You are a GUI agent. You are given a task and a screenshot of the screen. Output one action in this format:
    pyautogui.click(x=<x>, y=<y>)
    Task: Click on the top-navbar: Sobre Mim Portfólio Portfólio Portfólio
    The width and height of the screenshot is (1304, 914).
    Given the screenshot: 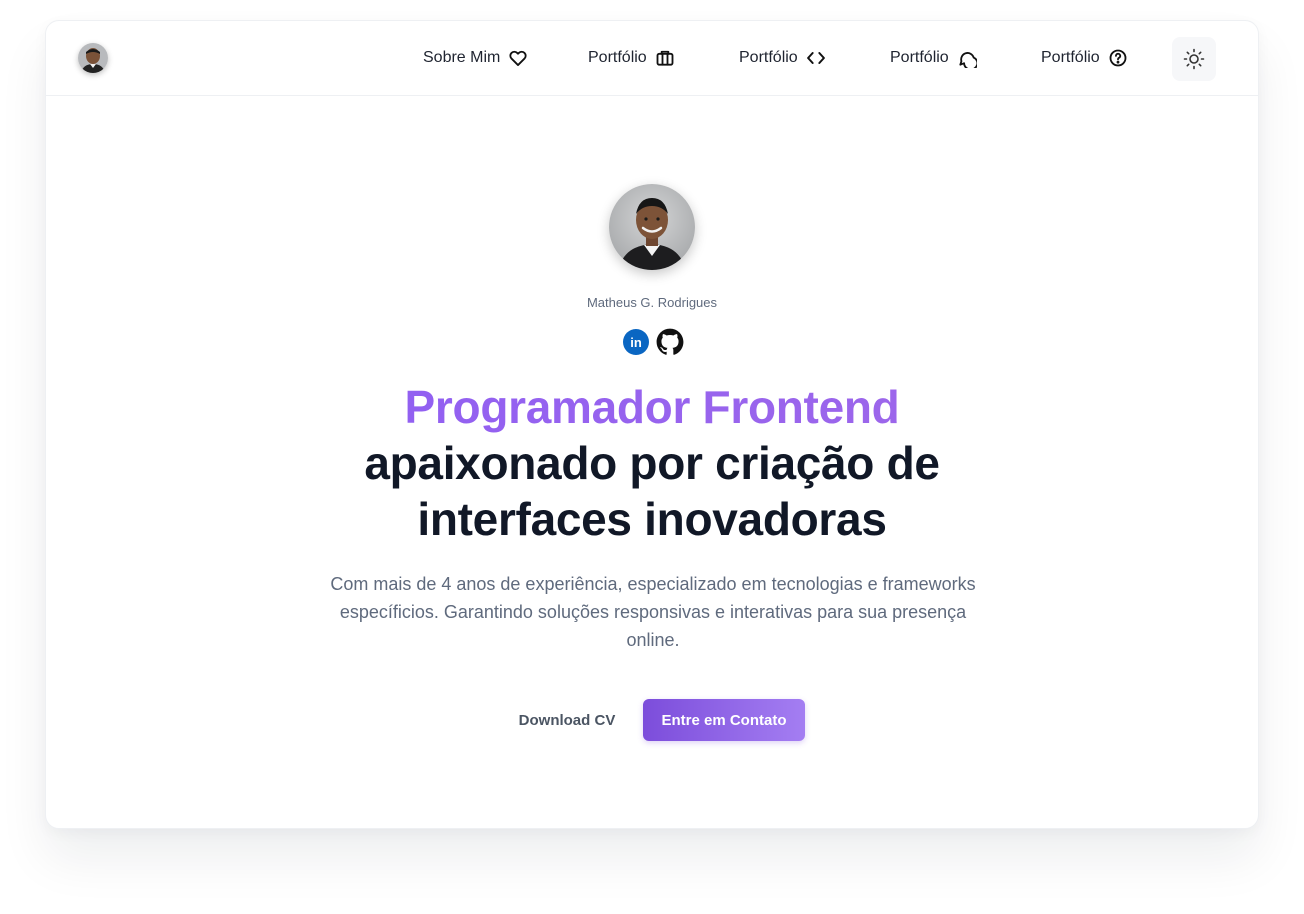 What is the action you would take?
    pyautogui.click(x=652, y=58)
    